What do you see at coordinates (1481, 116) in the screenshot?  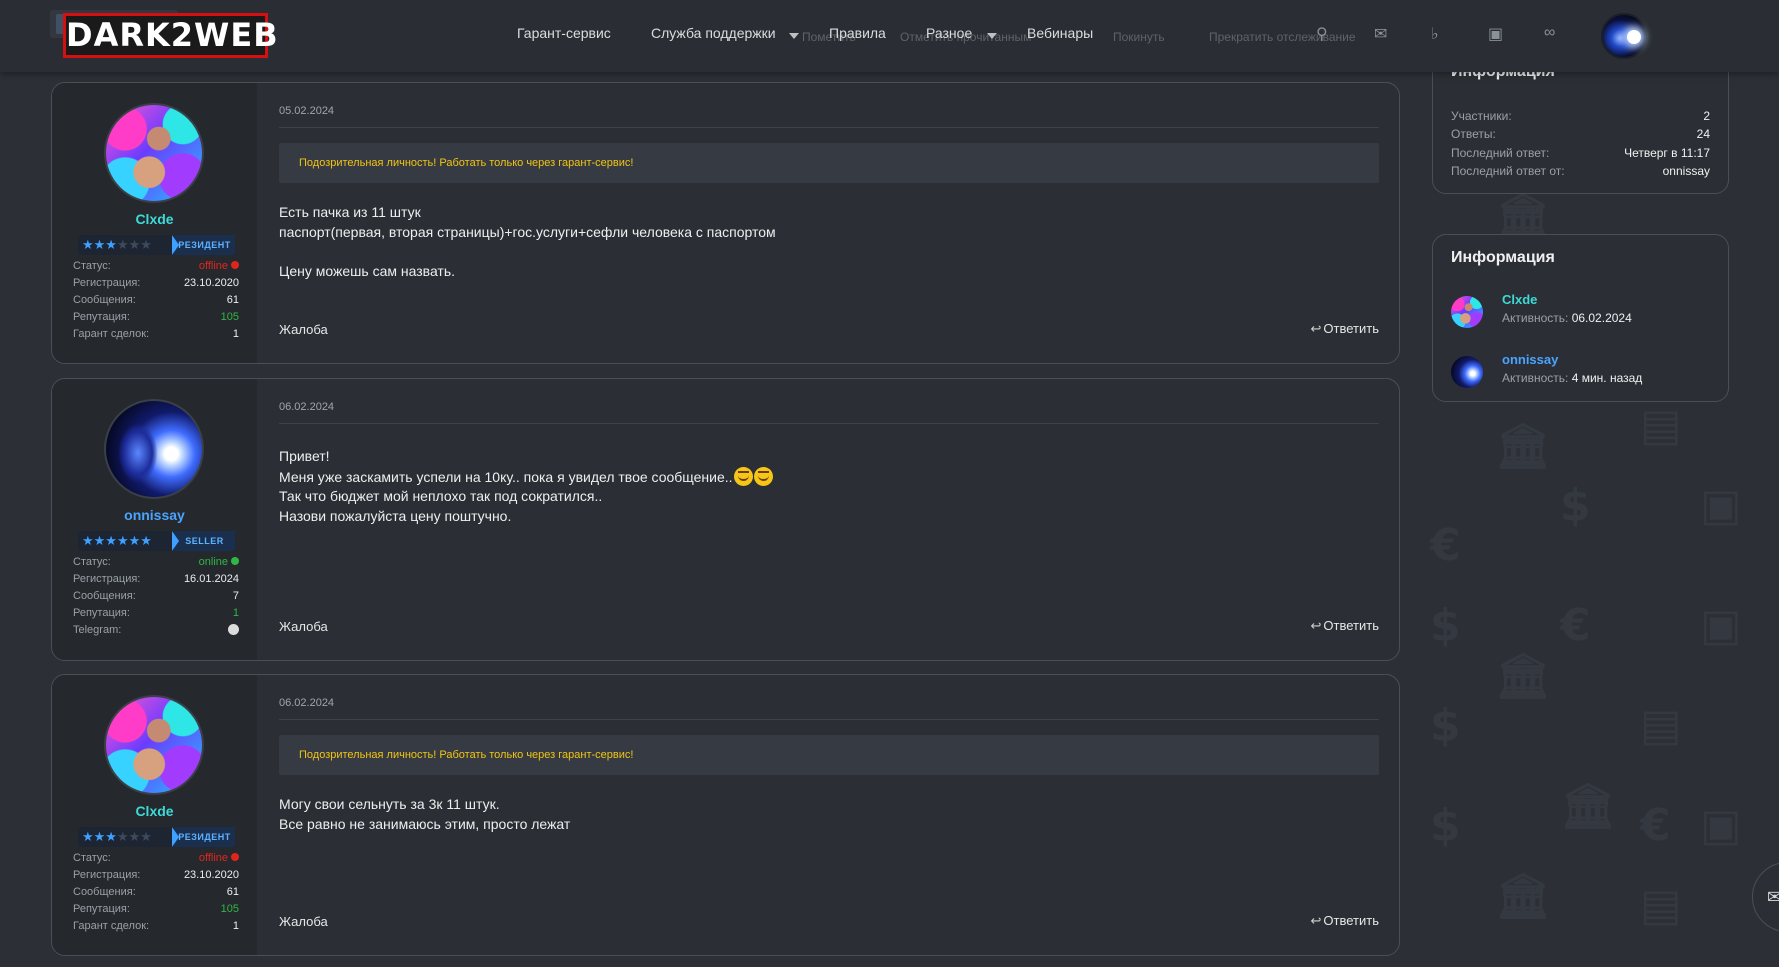 I see `info-label: Участники:` at bounding box center [1481, 116].